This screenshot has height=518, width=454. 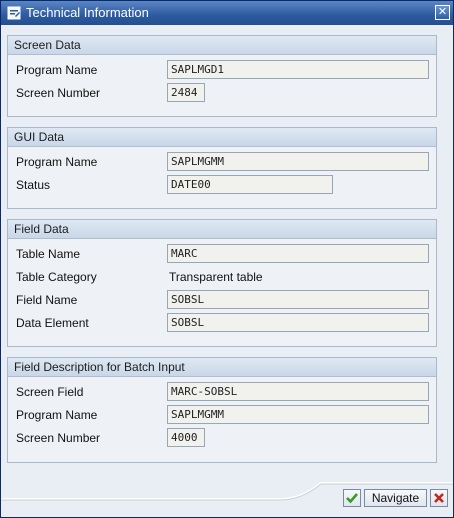 I want to click on cancel-x-icon, so click(x=439, y=498).